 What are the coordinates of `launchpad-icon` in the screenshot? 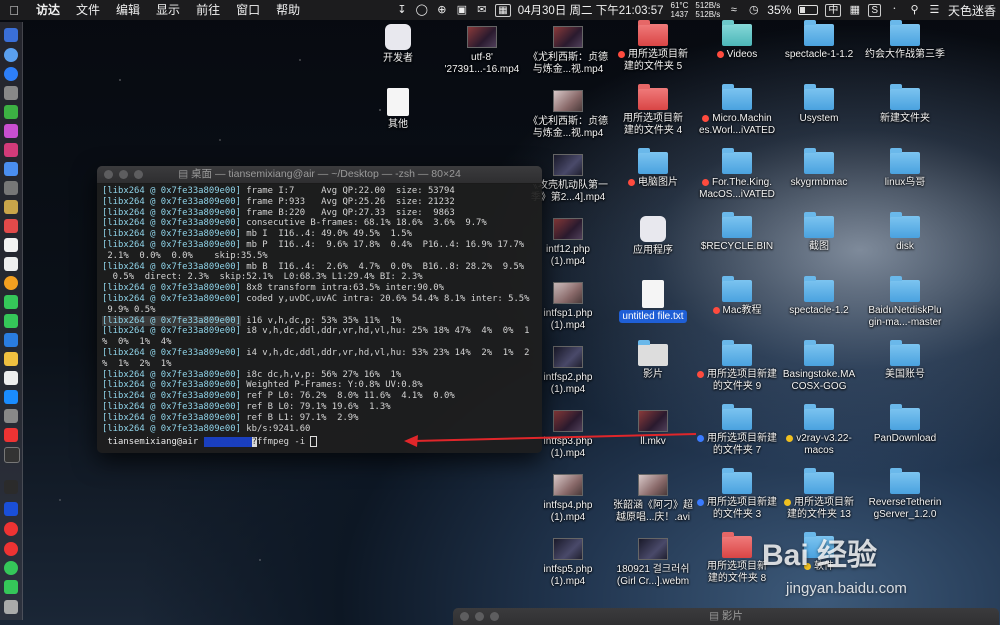 It's located at (11, 55).